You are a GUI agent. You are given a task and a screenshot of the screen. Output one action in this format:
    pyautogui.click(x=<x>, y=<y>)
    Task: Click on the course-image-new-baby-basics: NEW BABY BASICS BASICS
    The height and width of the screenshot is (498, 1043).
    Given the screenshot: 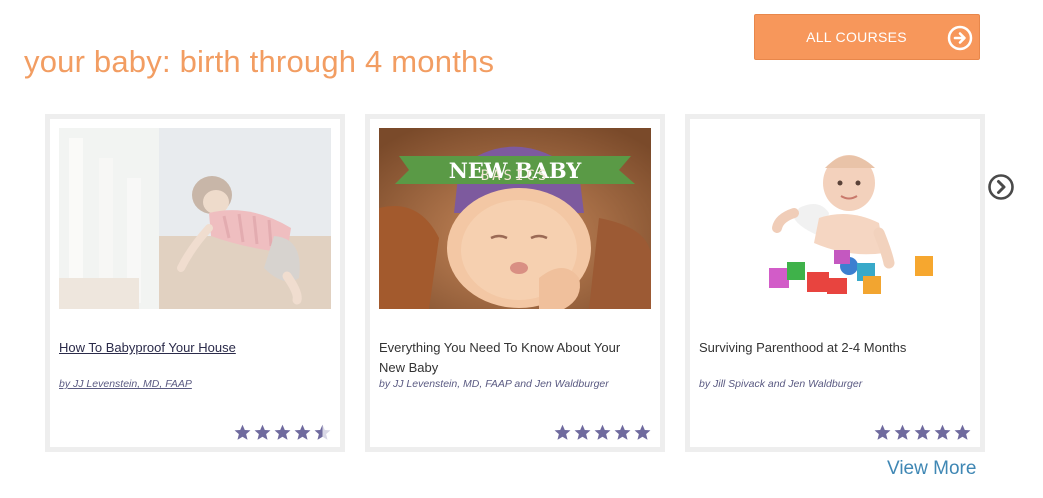 What is the action you would take?
    pyautogui.click(x=515, y=218)
    